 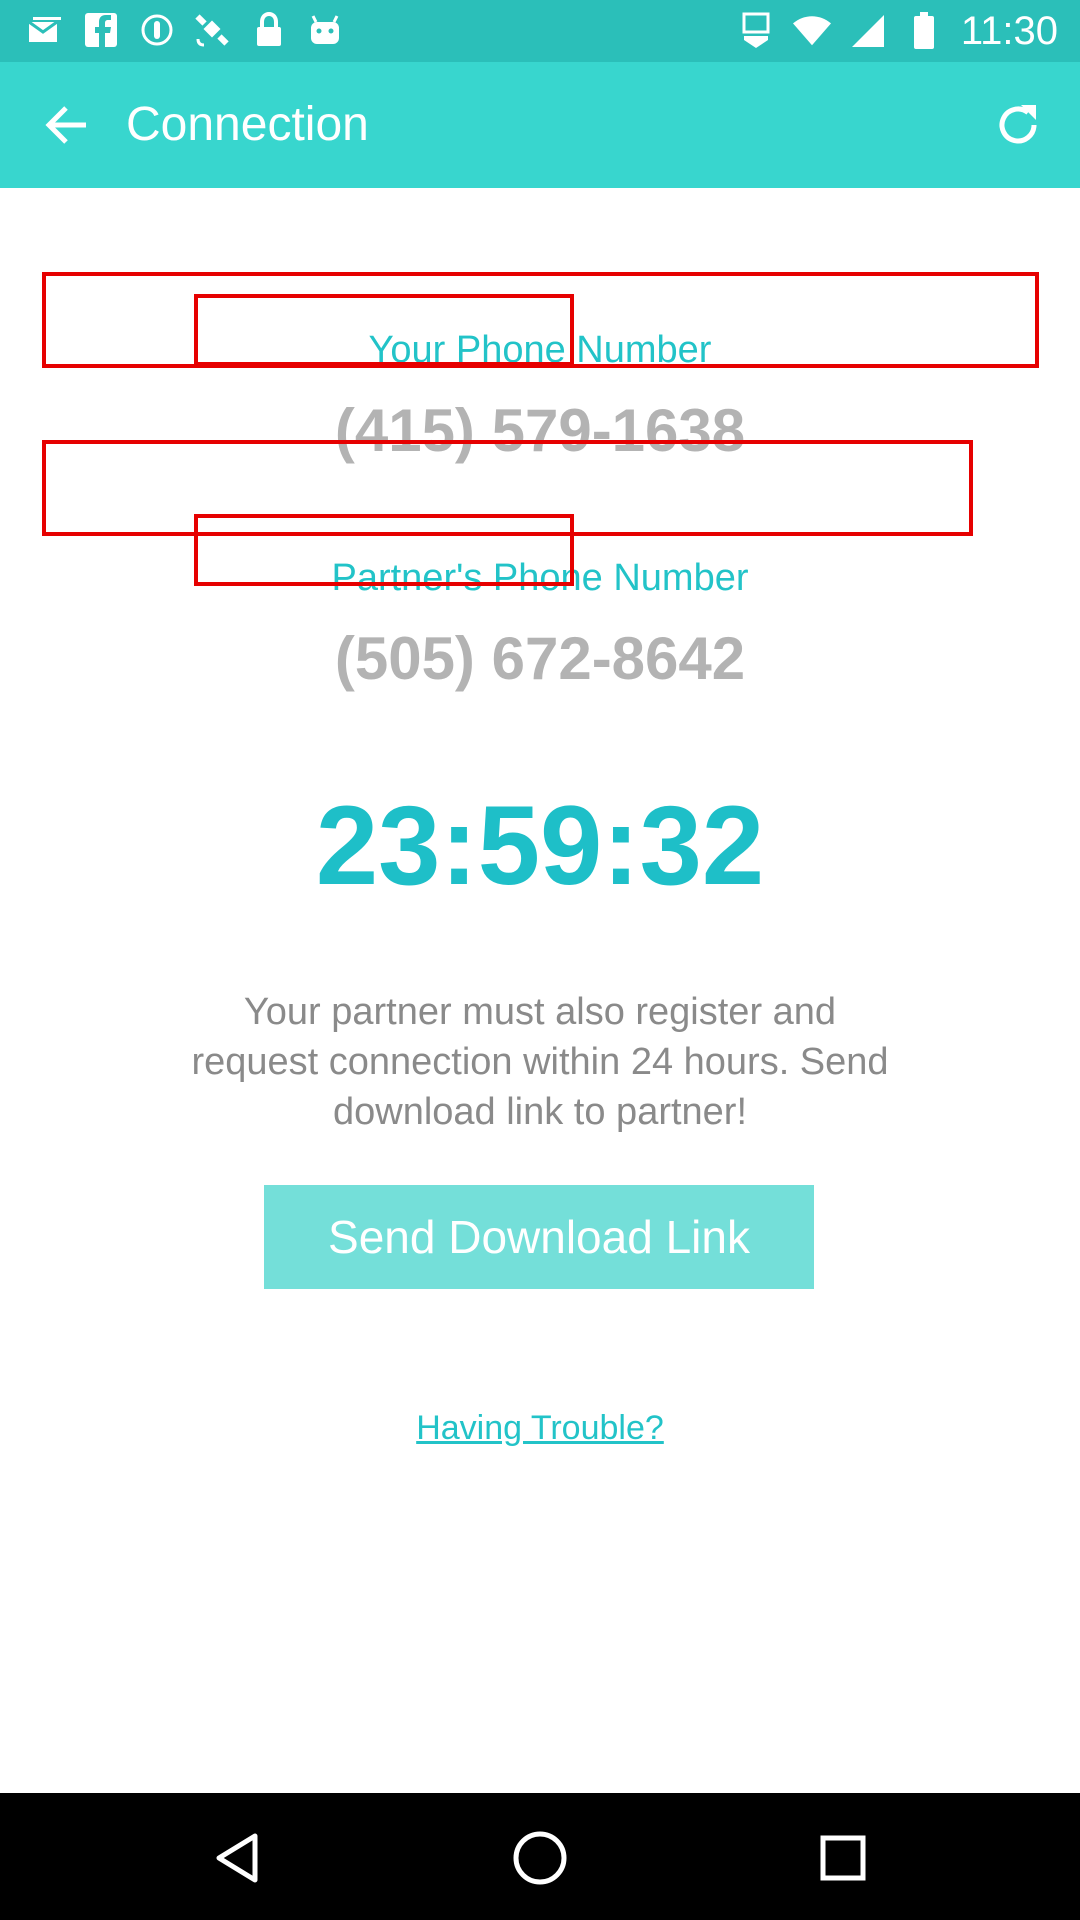 I want to click on home-circle-icon, so click(x=540, y=1858).